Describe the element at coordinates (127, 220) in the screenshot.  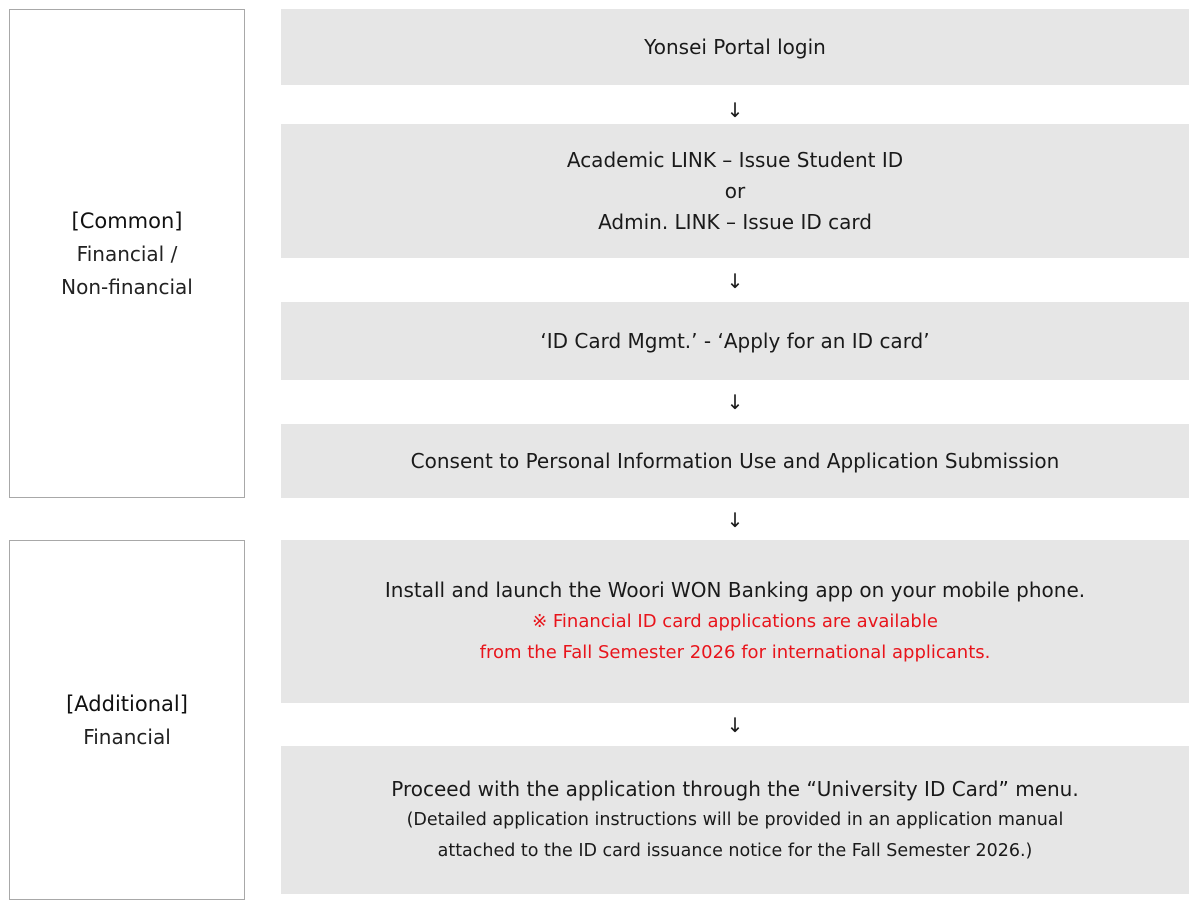
I see `common-section-title: [Common]` at that location.